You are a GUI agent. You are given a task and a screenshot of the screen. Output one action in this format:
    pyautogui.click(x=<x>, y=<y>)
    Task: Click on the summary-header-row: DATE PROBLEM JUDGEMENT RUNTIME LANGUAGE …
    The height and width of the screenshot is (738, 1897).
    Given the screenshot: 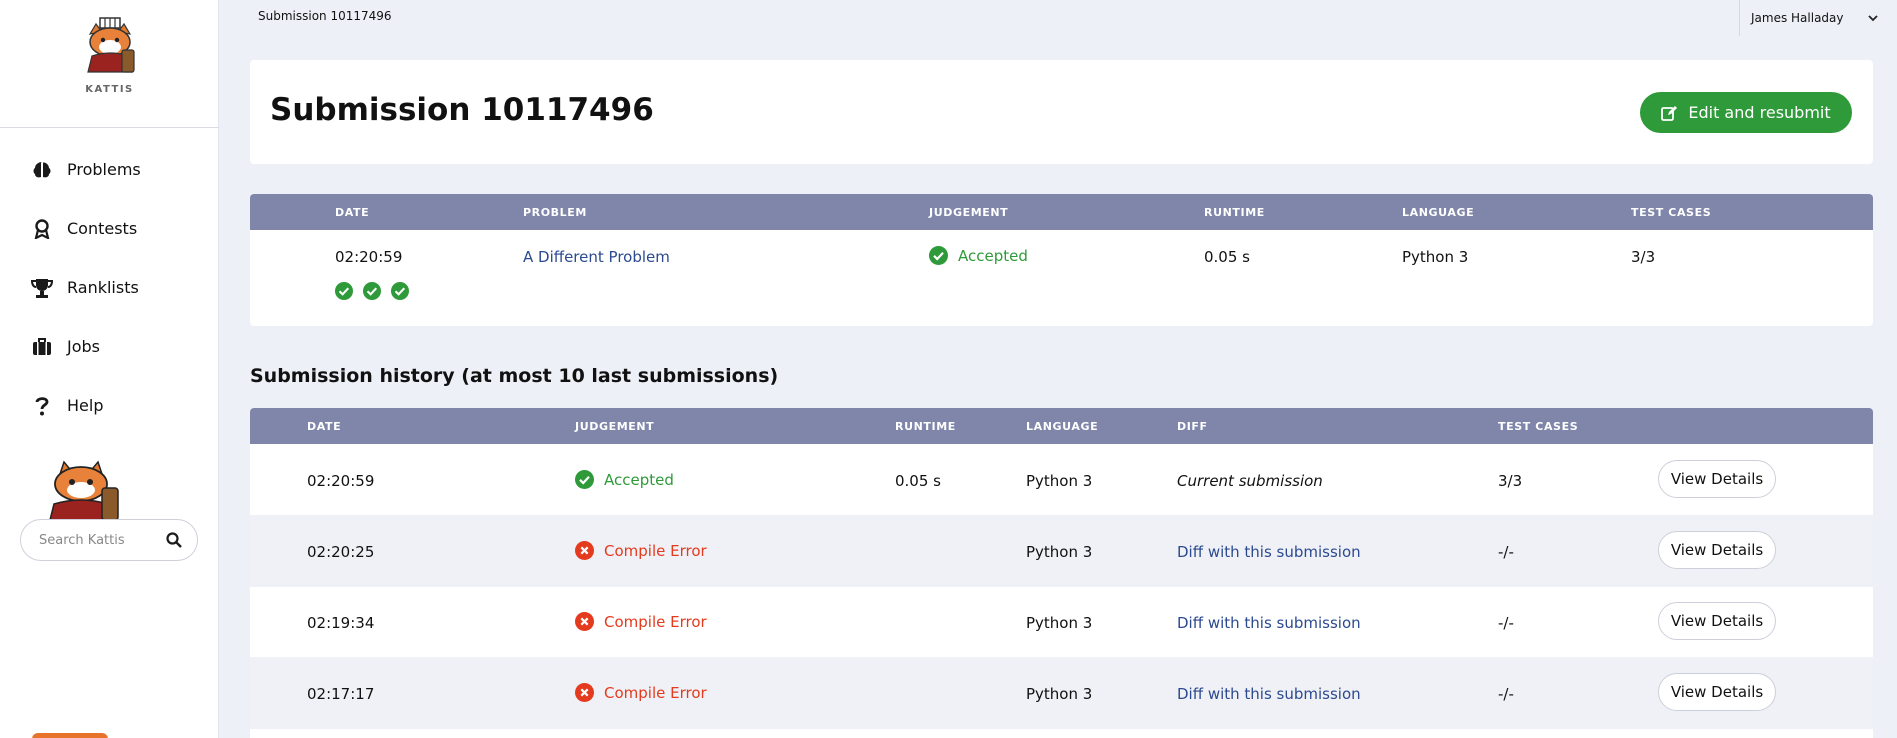 What is the action you would take?
    pyautogui.click(x=1061, y=212)
    